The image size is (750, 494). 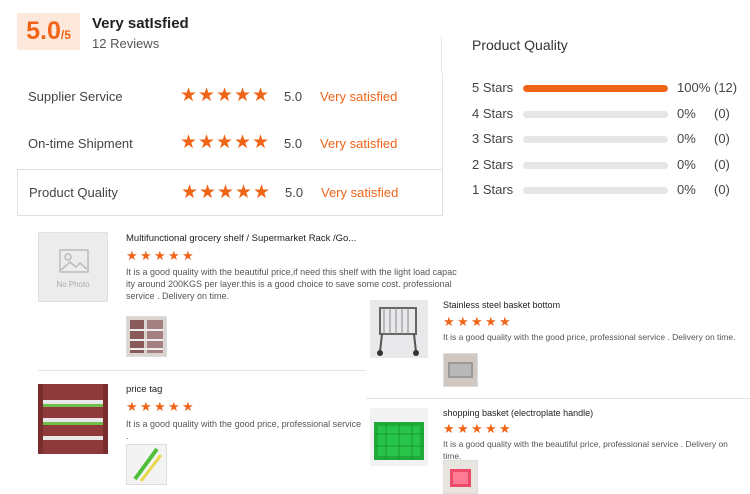 What do you see at coordinates (80, 143) in the screenshot?
I see `dimension-label: On-time Shipment` at bounding box center [80, 143].